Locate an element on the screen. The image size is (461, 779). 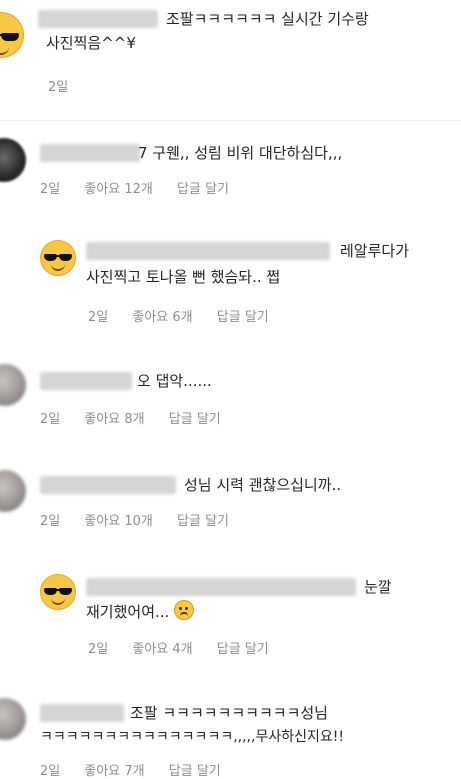
comment-meta: 2일 좋아요 12개 답글 달기 is located at coordinates (144, 187).